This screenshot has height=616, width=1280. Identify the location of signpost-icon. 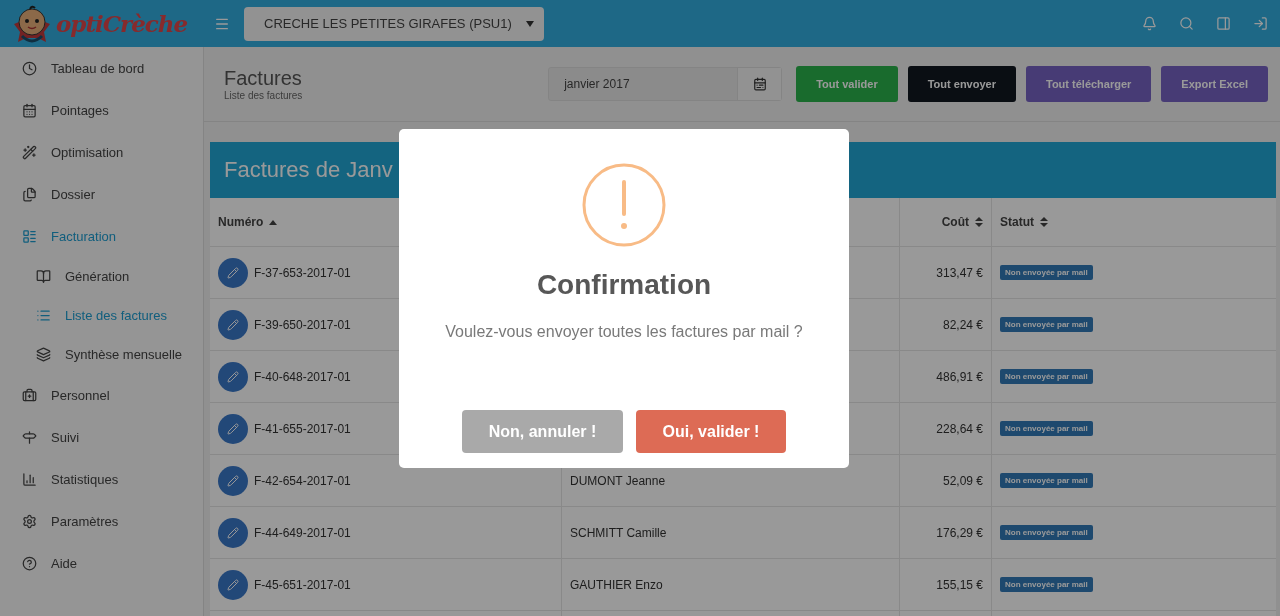
(29, 437).